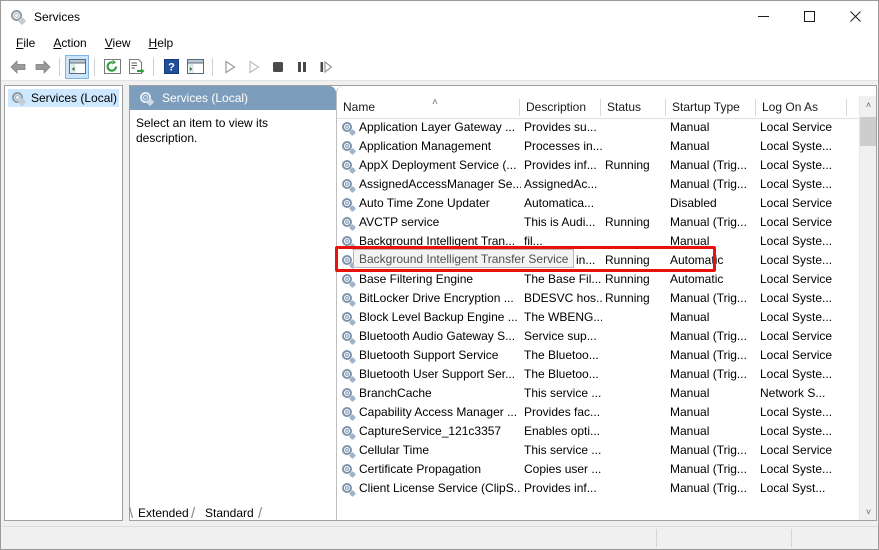  I want to click on services-gear-icon, so click(147, 99).